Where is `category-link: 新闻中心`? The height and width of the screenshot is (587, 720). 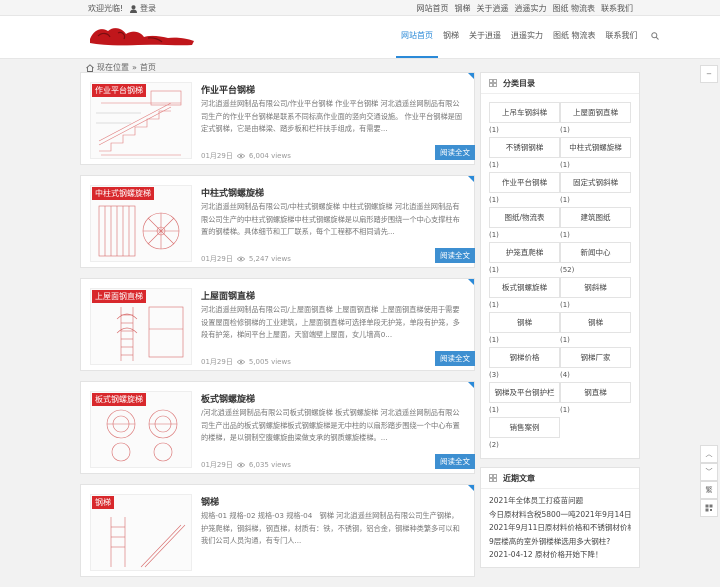
category-link: 新闻中心 is located at coordinates (595, 252).